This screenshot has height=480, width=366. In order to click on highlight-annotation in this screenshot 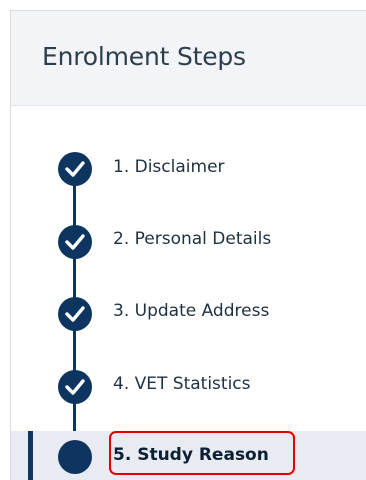, I will do `click(202, 453)`.